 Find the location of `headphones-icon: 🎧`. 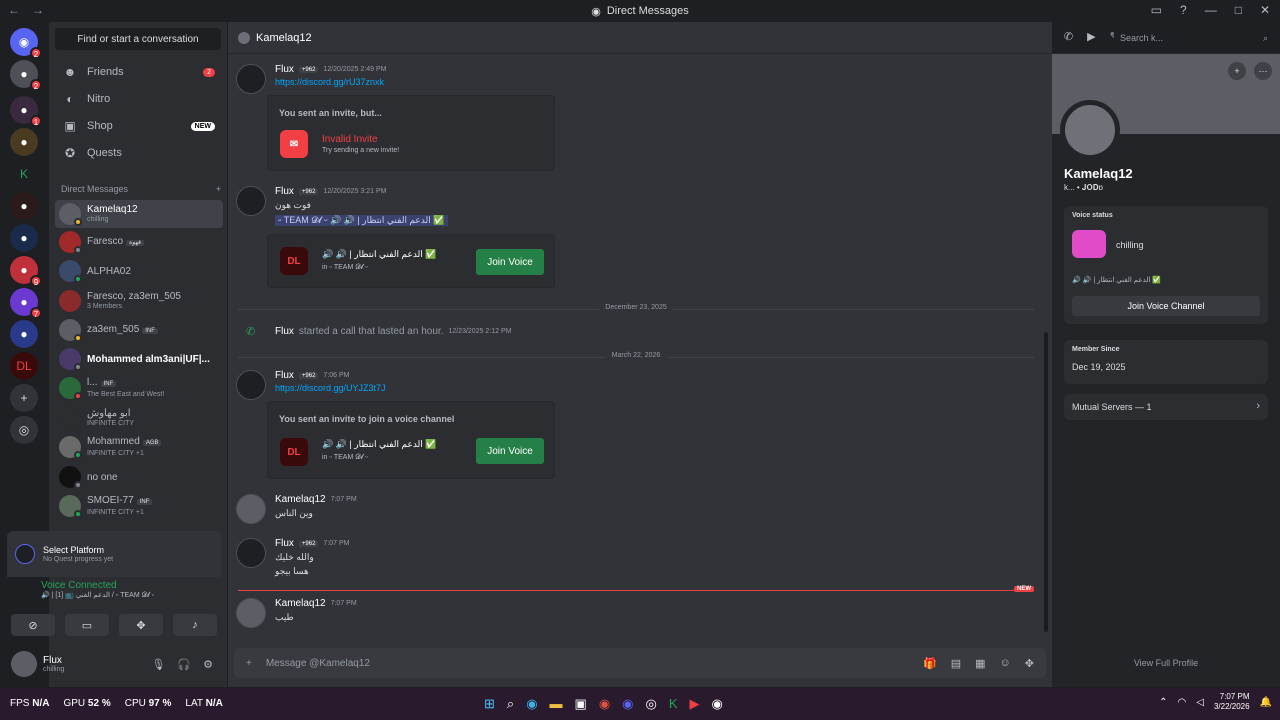

headphones-icon: 🎧 is located at coordinates (184, 664).